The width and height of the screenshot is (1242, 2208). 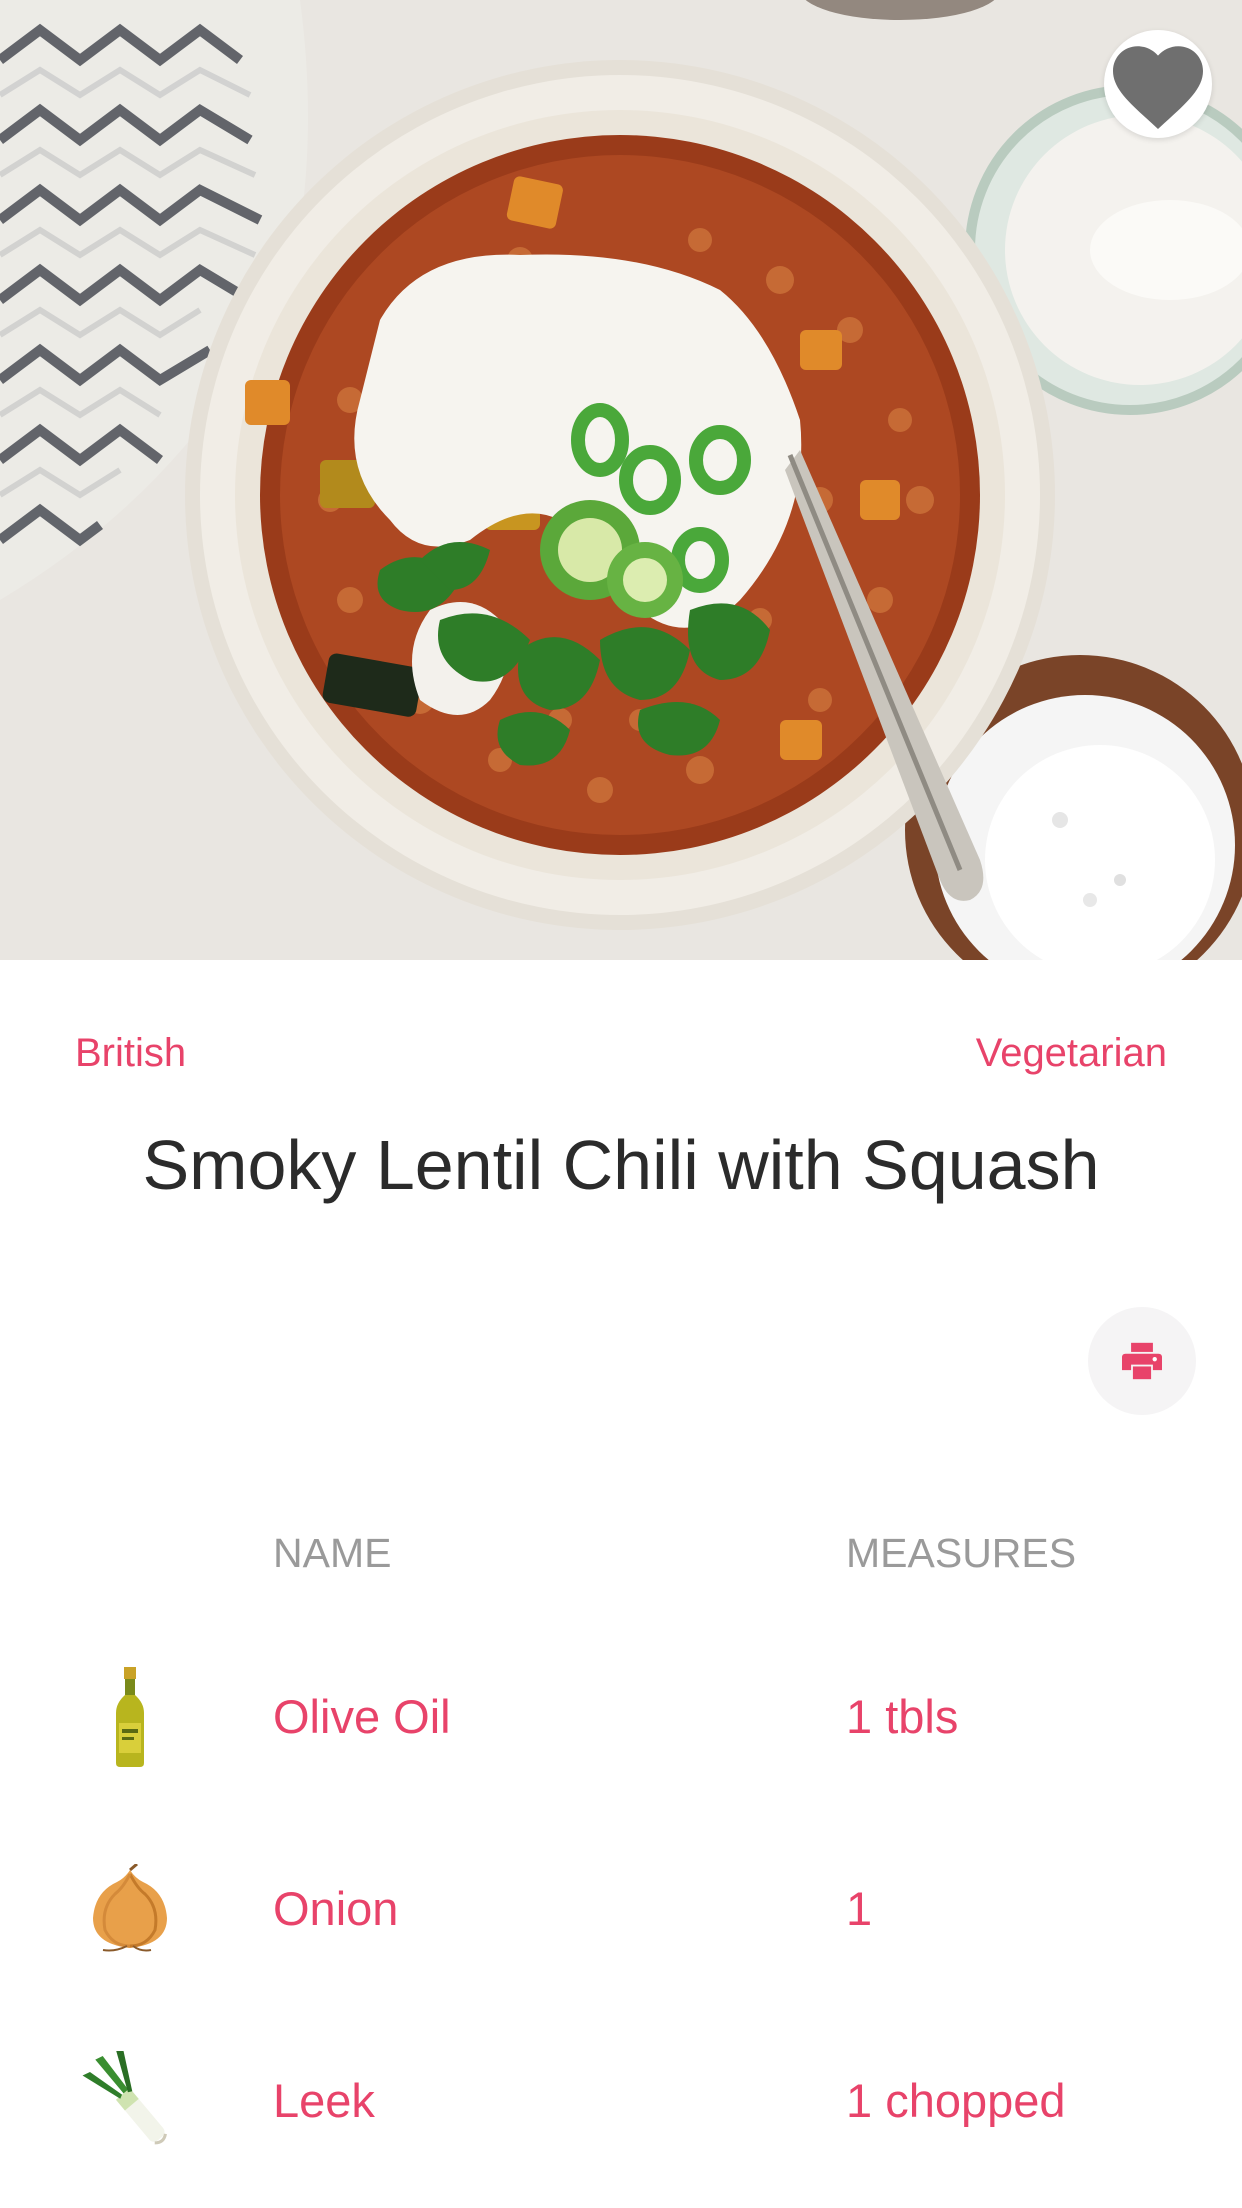 I want to click on recipe-title: Smoky Lentil Chili with Squash, so click(x=621, y=1165).